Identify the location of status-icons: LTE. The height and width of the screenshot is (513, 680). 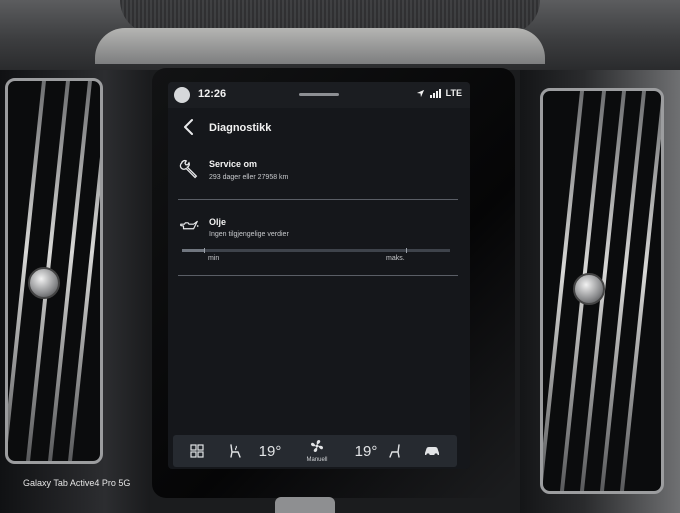
(439, 93).